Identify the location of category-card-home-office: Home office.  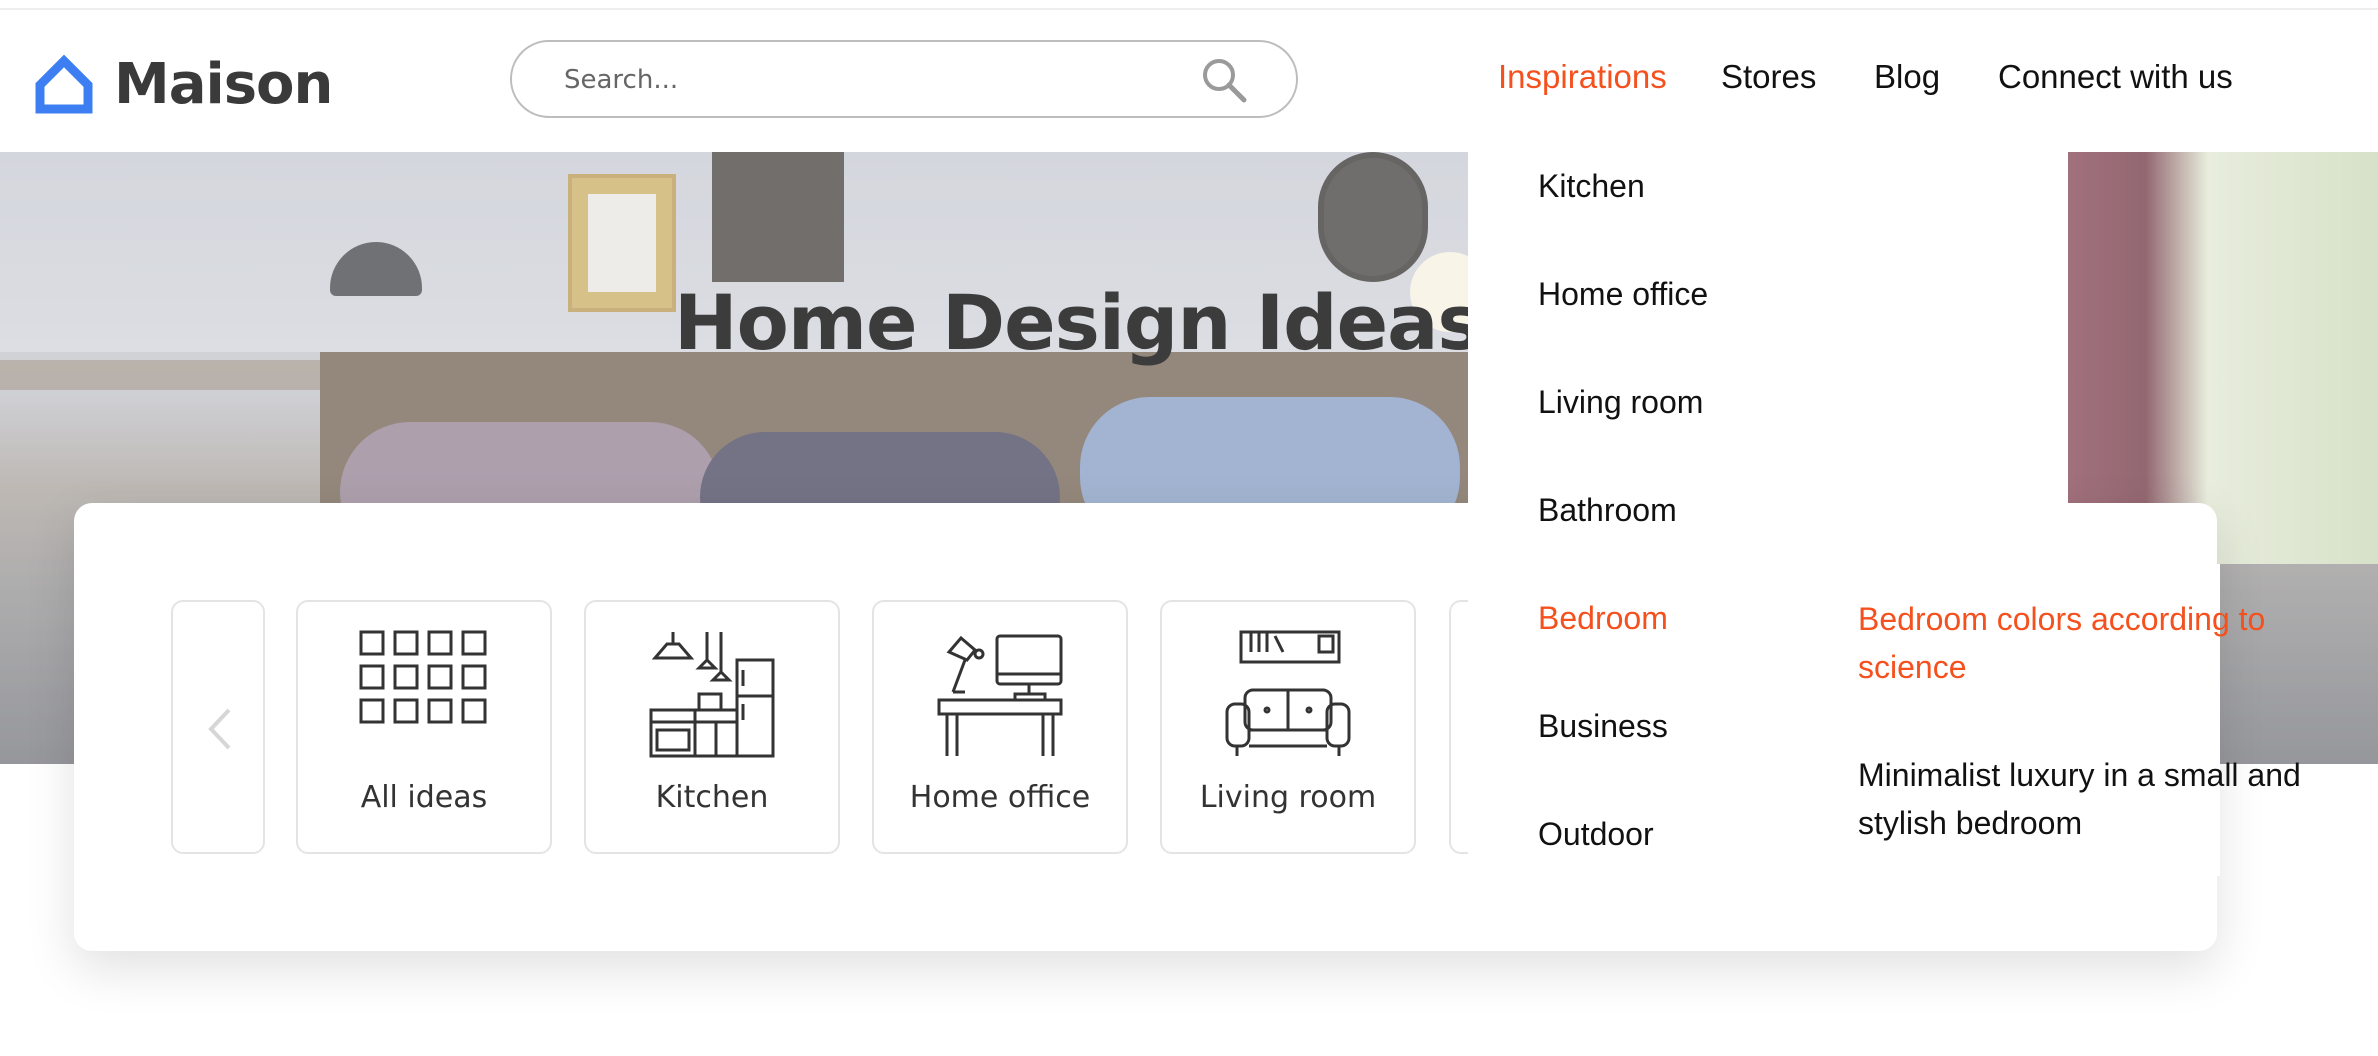
(1000, 727).